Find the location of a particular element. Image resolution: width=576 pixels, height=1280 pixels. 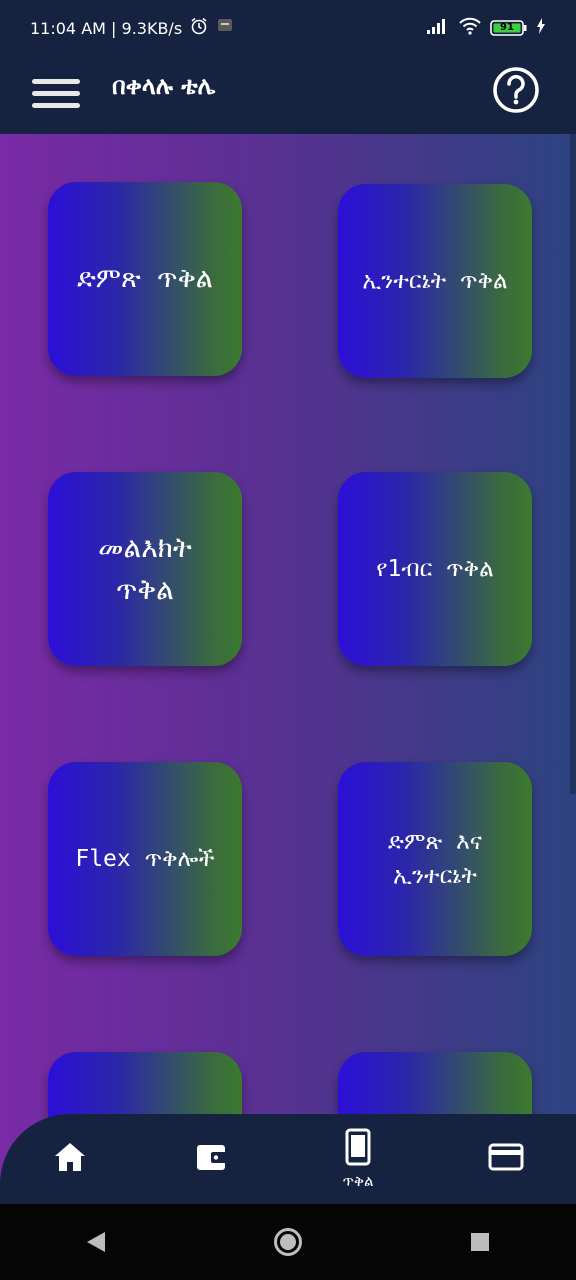

alarm-icon is located at coordinates (199, 28).